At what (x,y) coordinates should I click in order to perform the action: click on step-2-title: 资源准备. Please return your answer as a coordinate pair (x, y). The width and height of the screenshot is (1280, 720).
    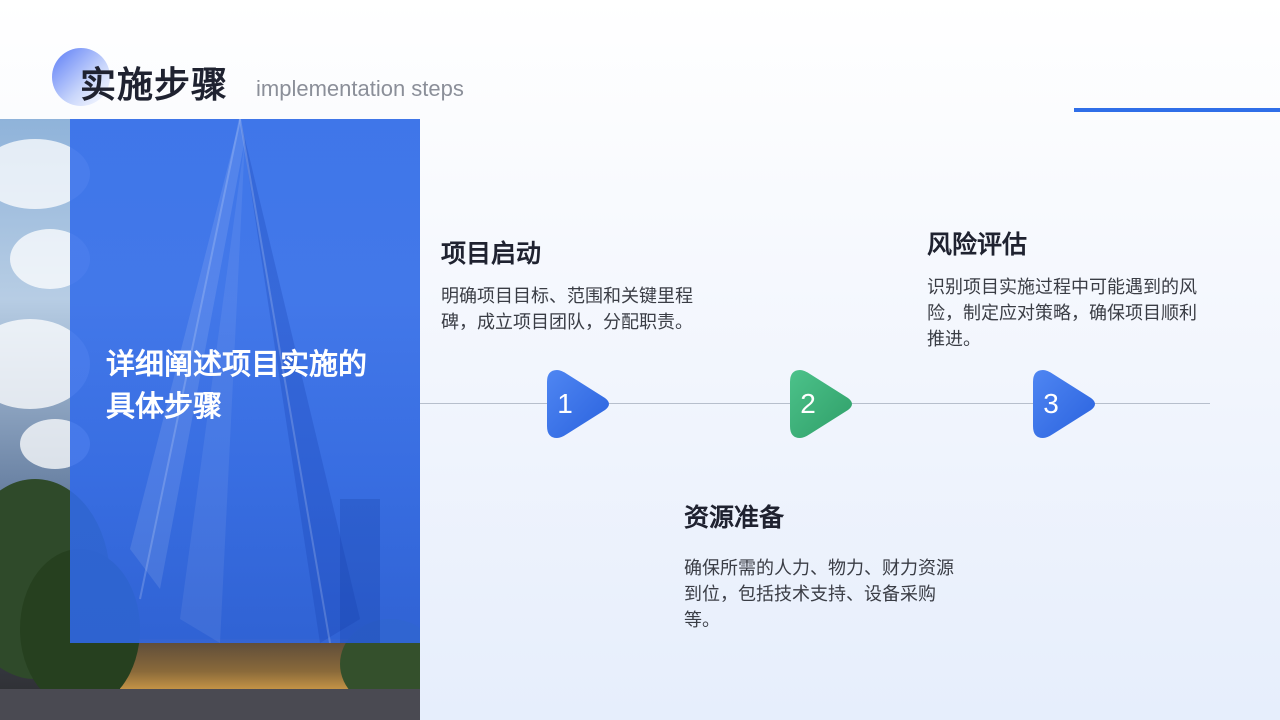
    Looking at the image, I should click on (734, 517).